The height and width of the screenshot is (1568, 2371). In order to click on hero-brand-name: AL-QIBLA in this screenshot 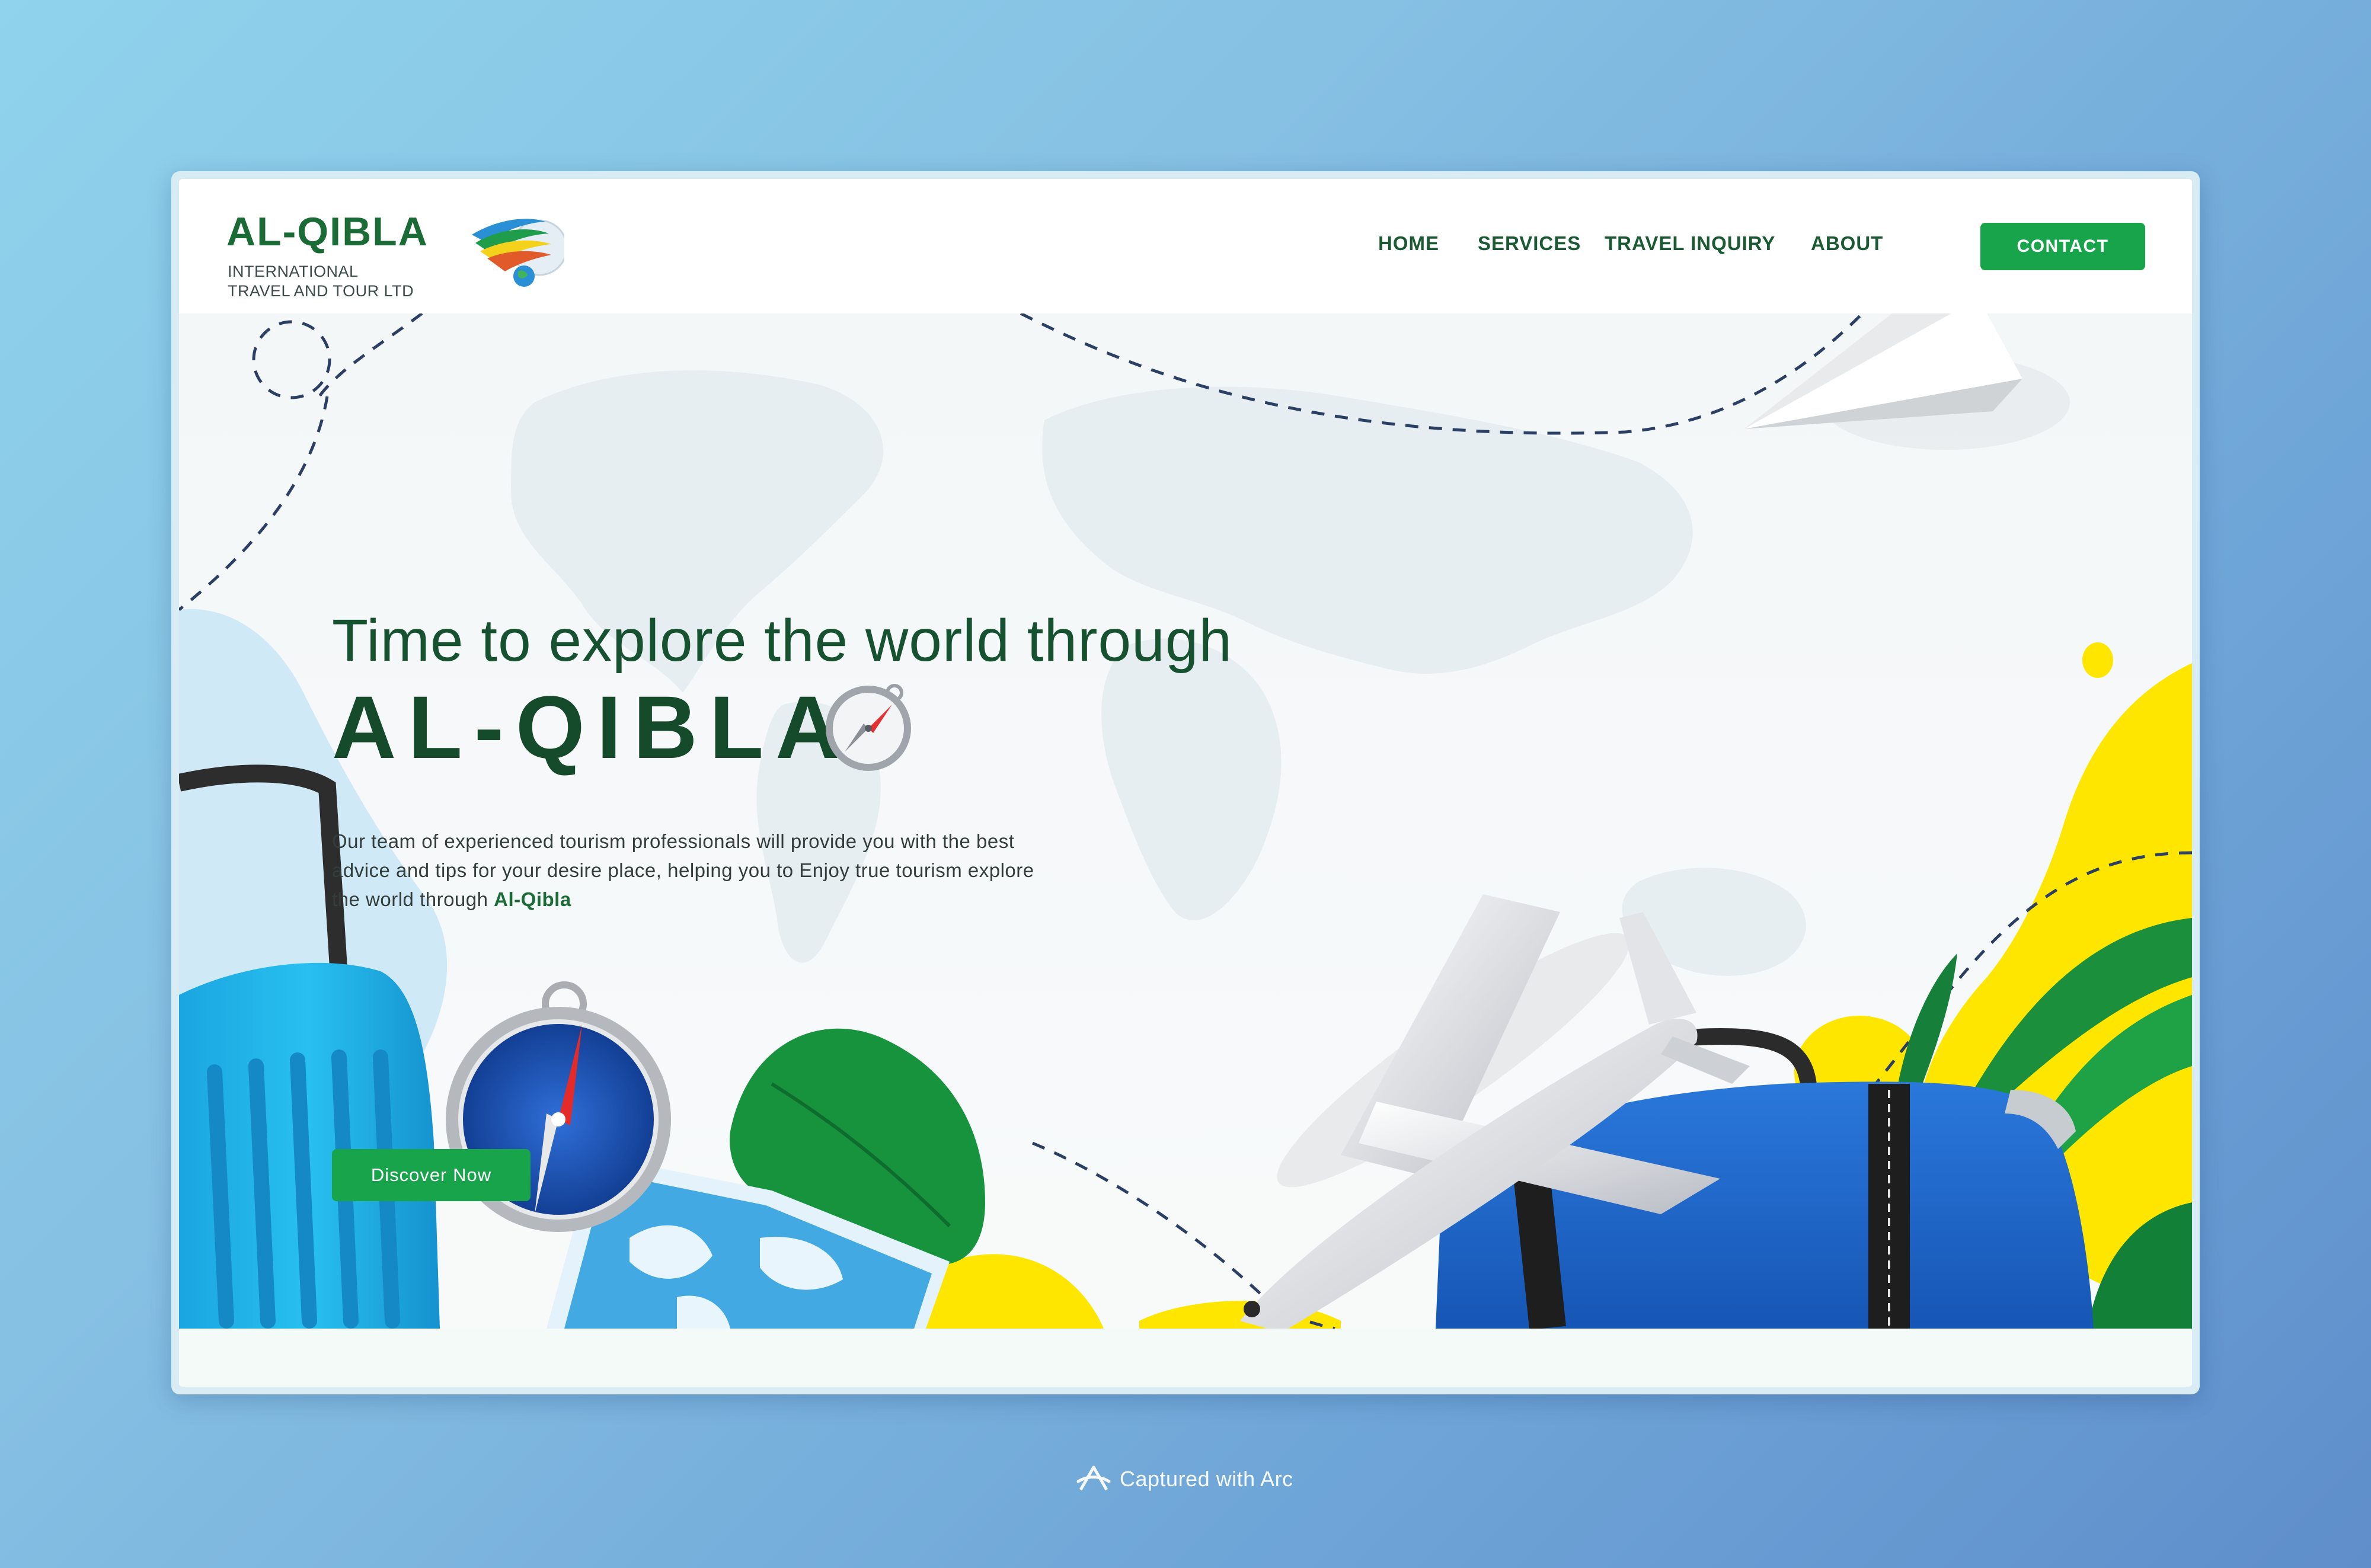, I will do `click(592, 727)`.